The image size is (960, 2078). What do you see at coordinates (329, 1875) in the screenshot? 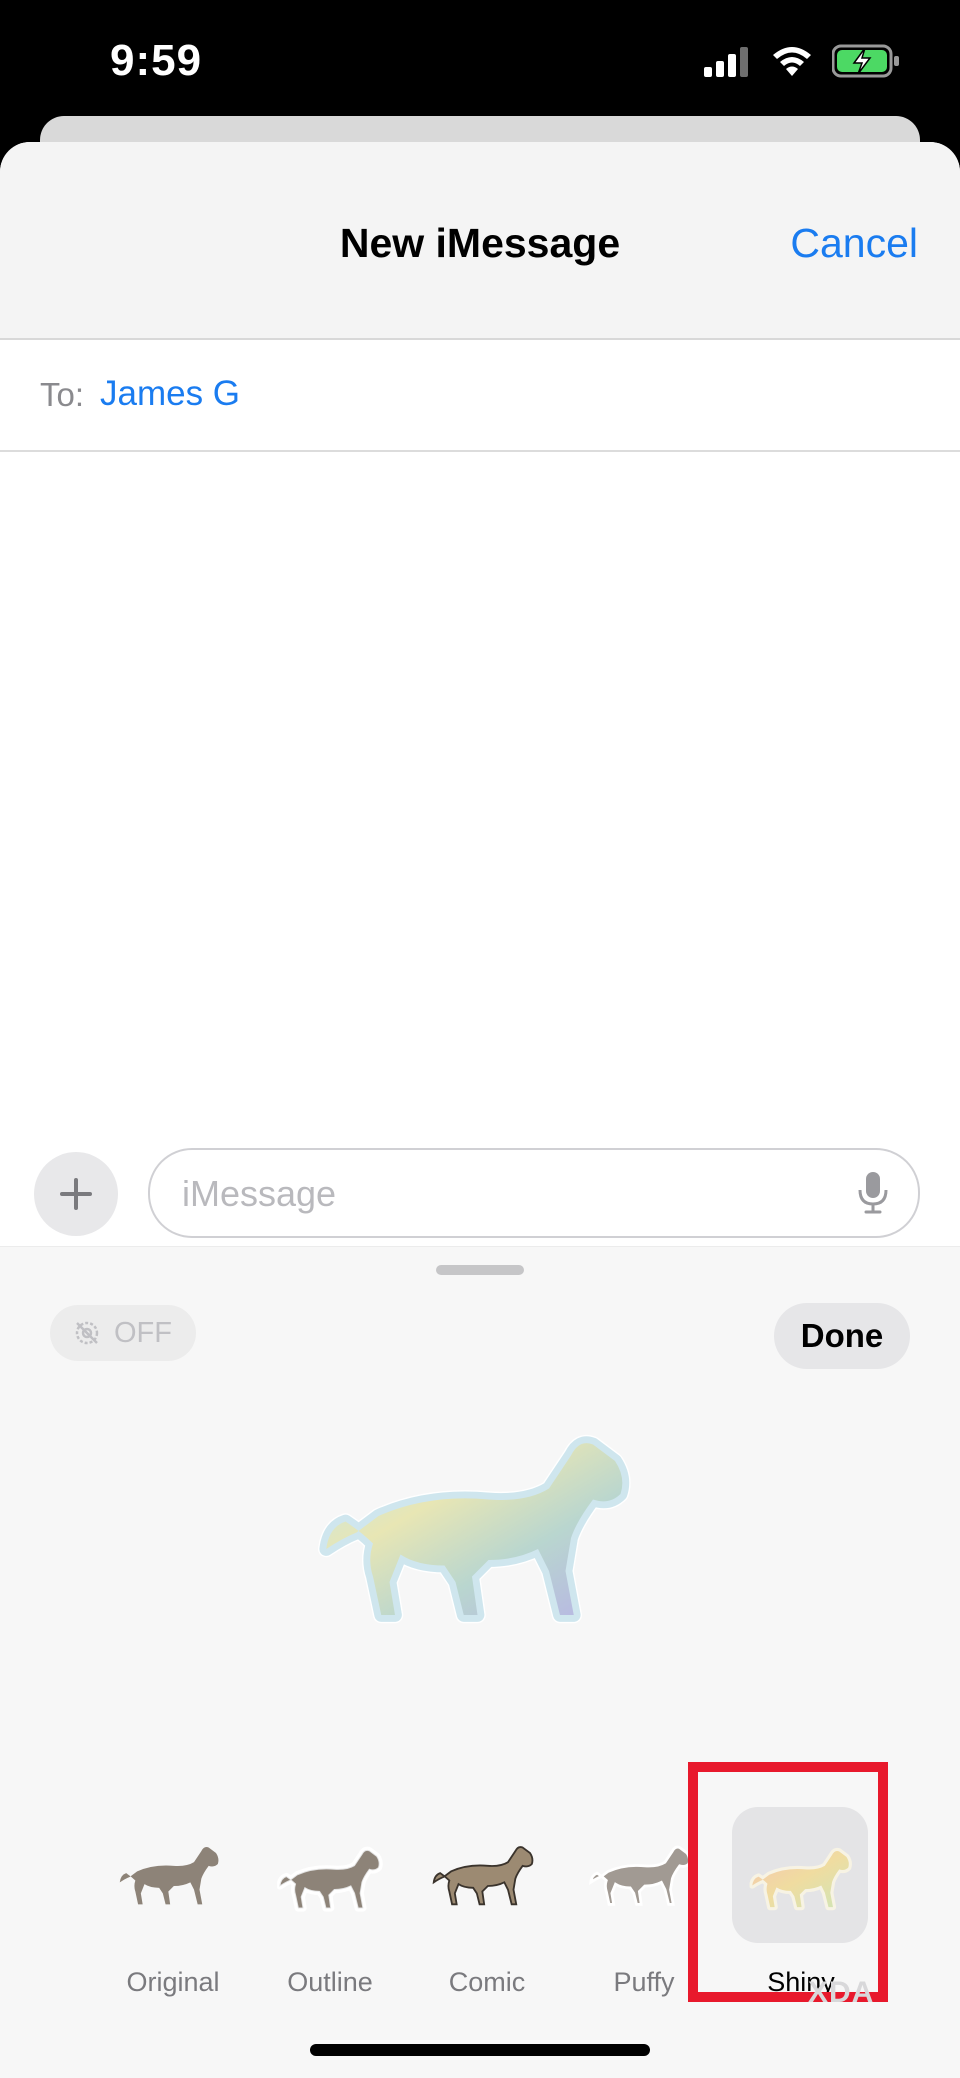
I see `outline-thumbnail` at bounding box center [329, 1875].